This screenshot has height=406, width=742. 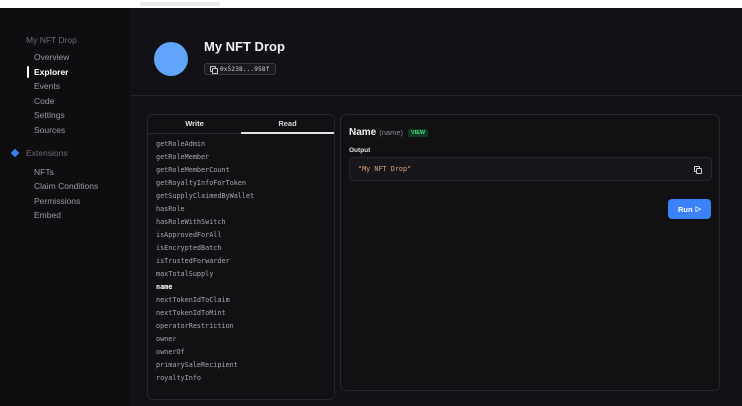 I want to click on contract-avatar, so click(x=171, y=59).